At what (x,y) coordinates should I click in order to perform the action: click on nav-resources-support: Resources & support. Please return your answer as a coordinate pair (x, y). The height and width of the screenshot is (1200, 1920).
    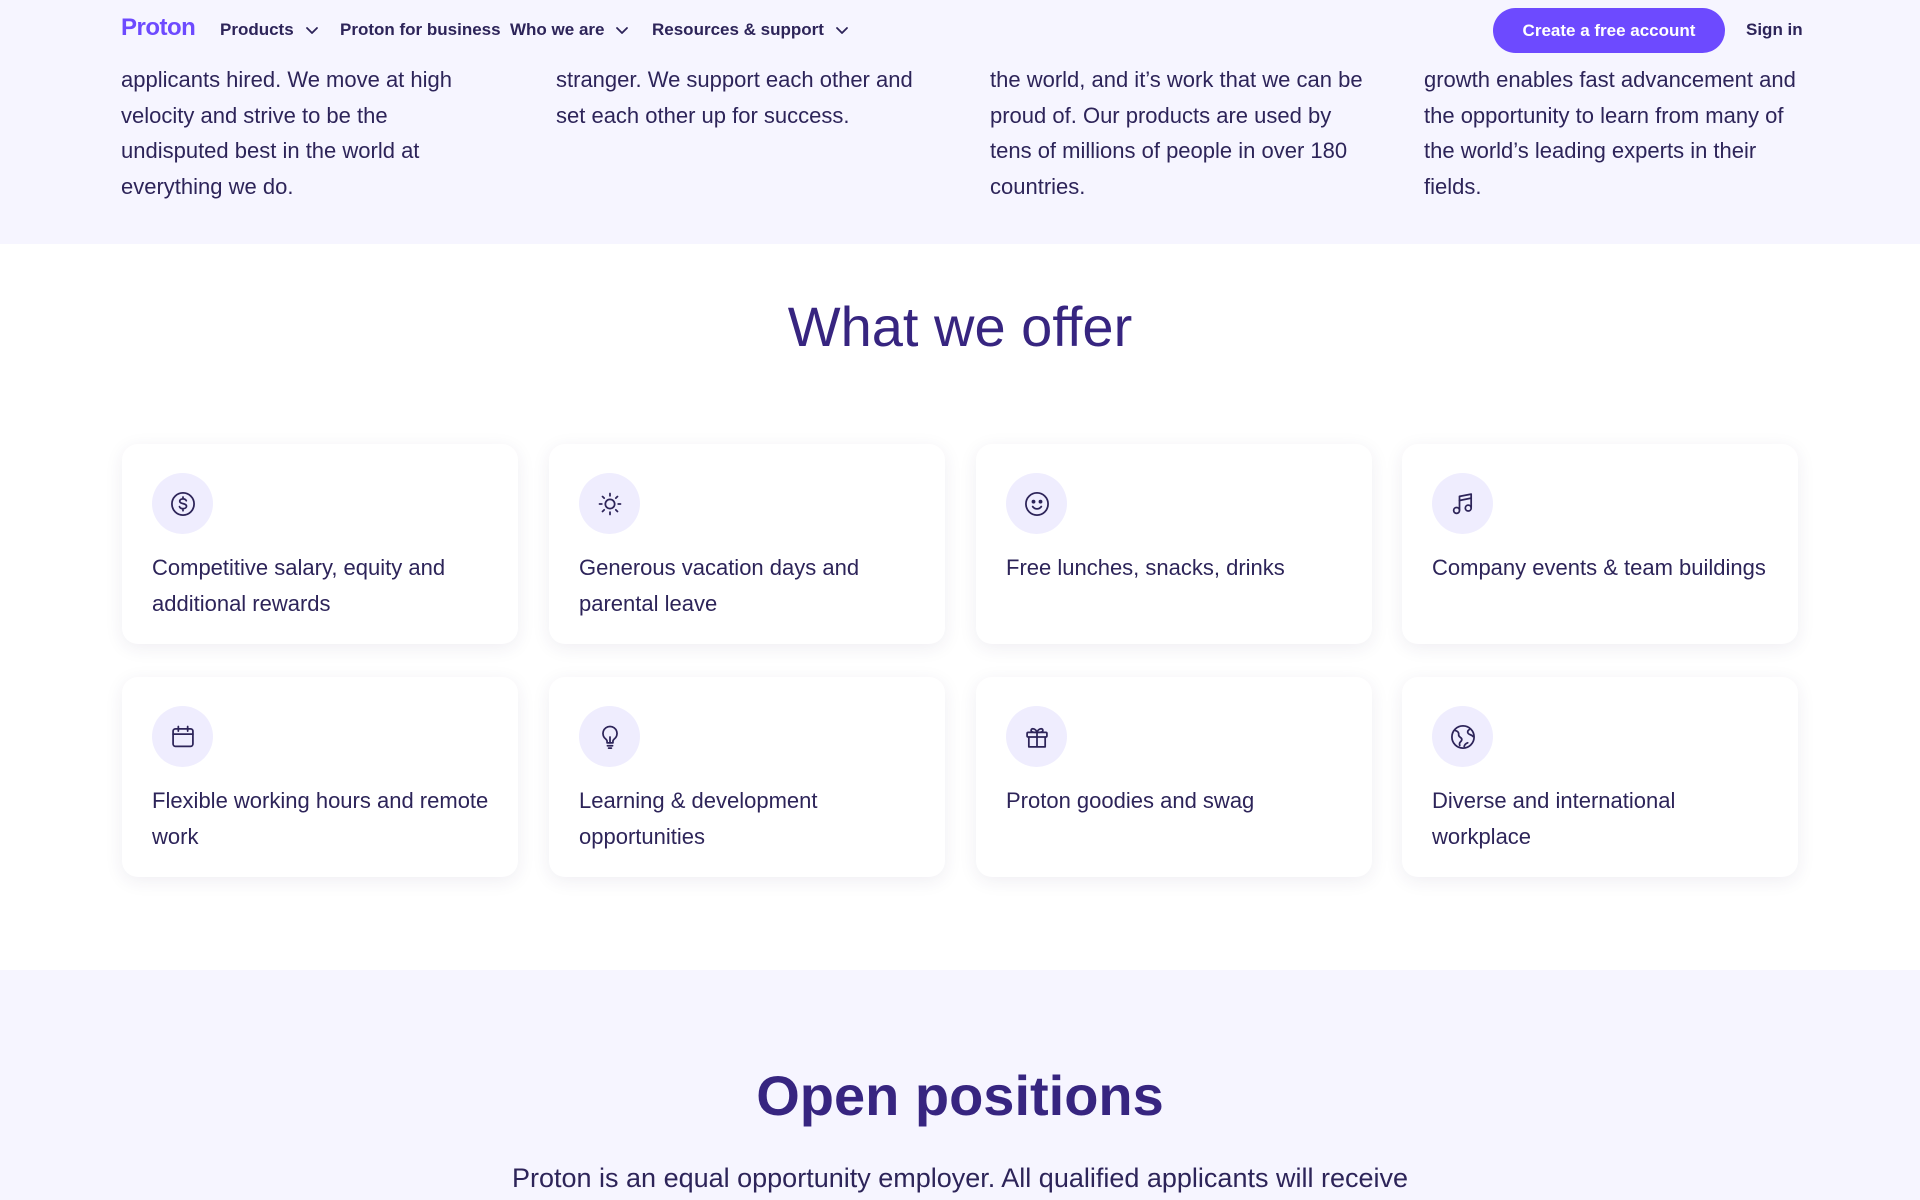
    Looking at the image, I should click on (751, 30).